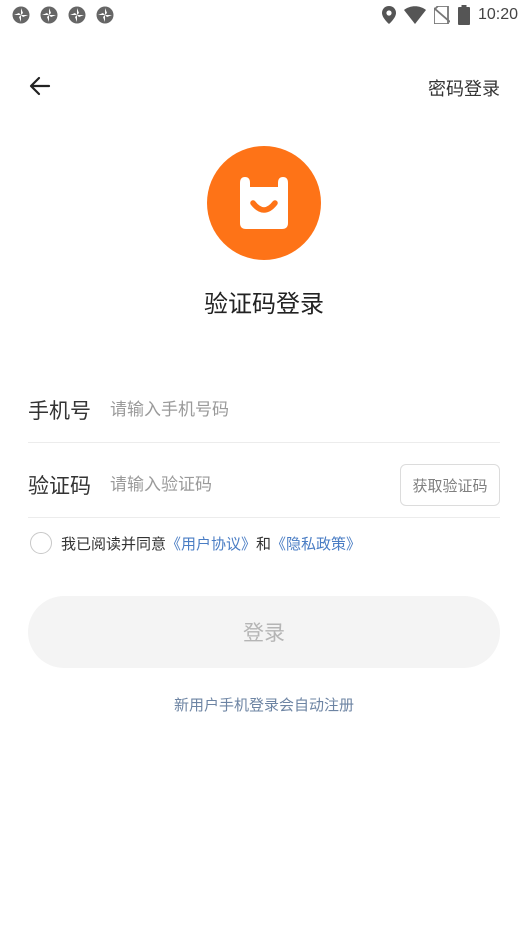 The height and width of the screenshot is (940, 528). Describe the element at coordinates (316, 543) in the screenshot. I see `privacy-policy-link: 《隐私政策》` at that location.